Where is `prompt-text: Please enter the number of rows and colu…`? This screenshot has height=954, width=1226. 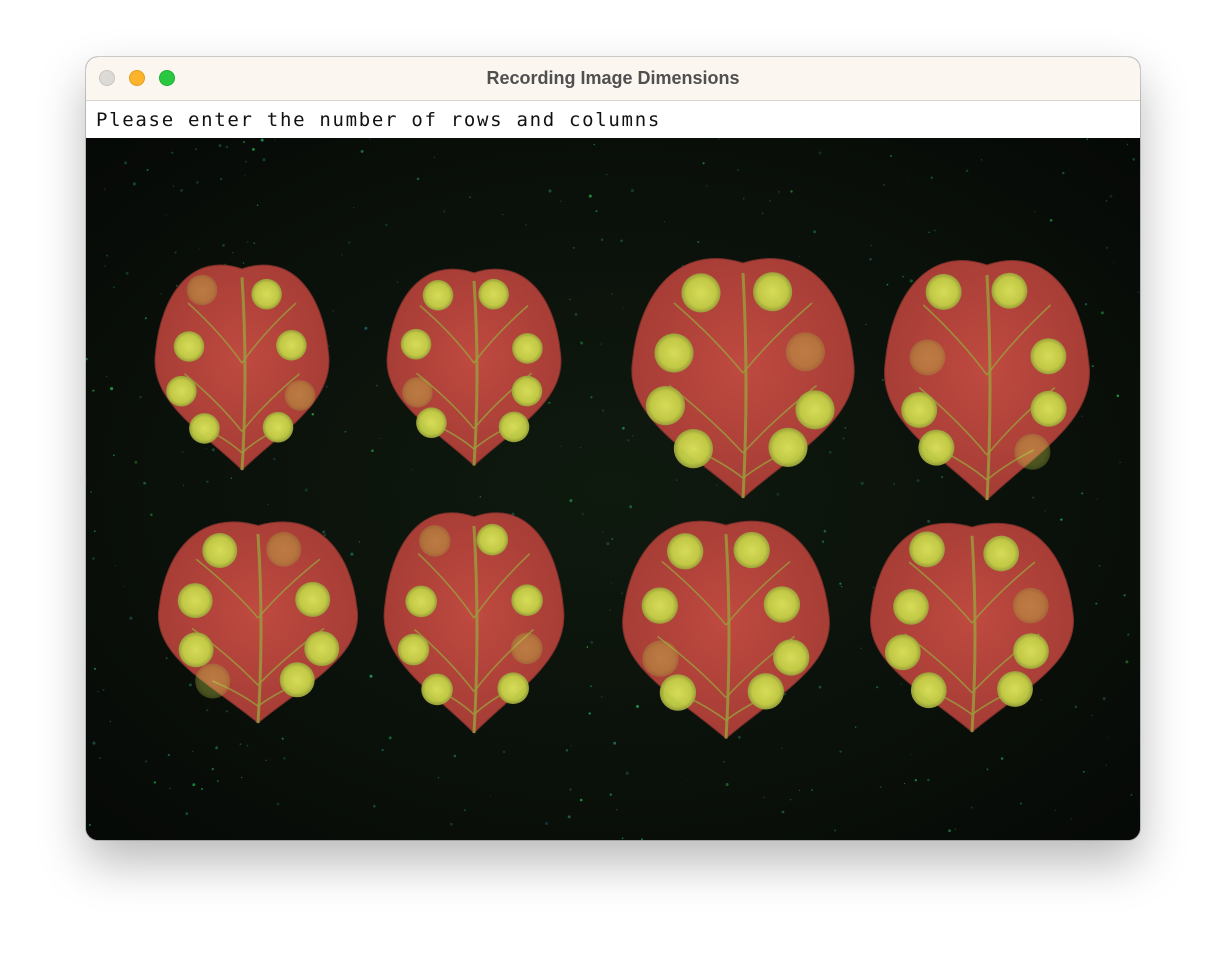 prompt-text: Please enter the number of rows and colu… is located at coordinates (378, 120).